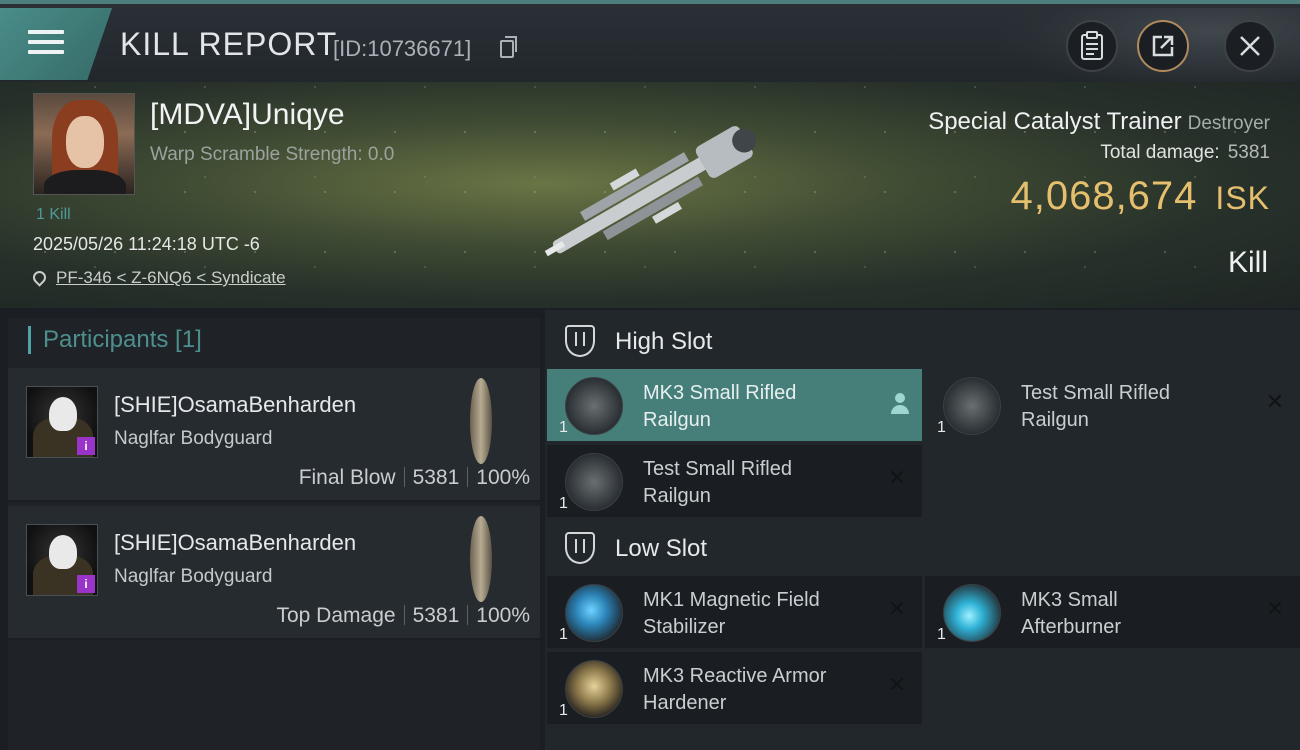 The height and width of the screenshot is (750, 1300). I want to click on person-icon, so click(900, 404).